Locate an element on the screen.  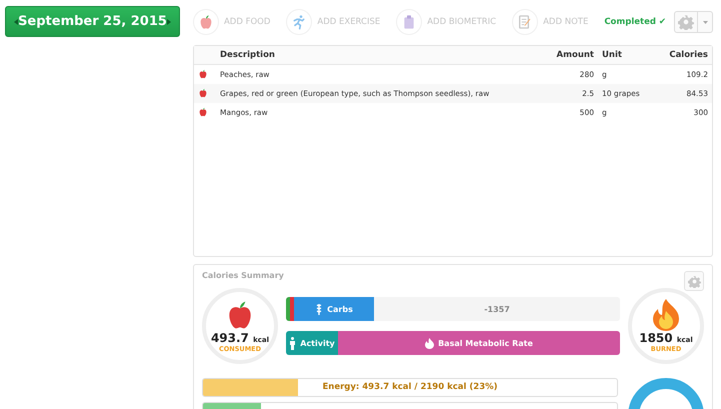
add-action-button: ADD FOOD is located at coordinates (231, 22).